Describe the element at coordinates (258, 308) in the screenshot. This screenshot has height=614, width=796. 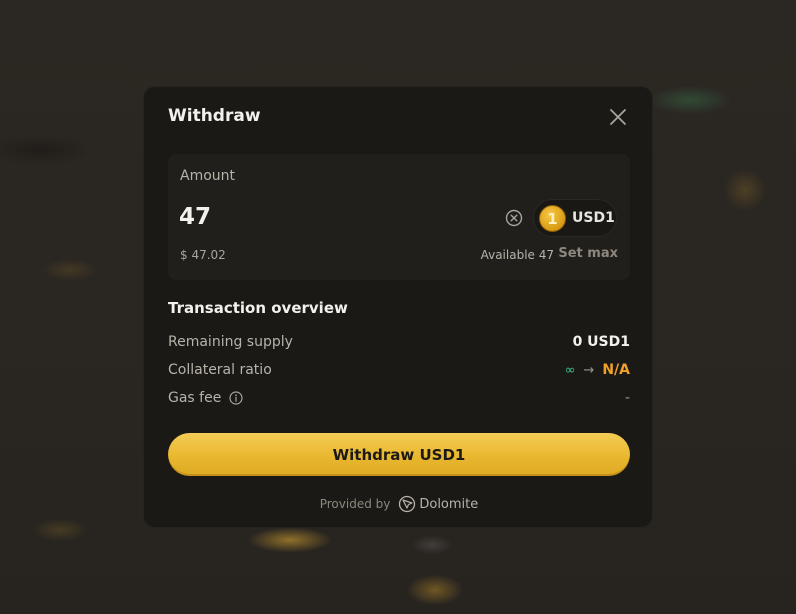
I see `overview-title: Transaction overview` at that location.